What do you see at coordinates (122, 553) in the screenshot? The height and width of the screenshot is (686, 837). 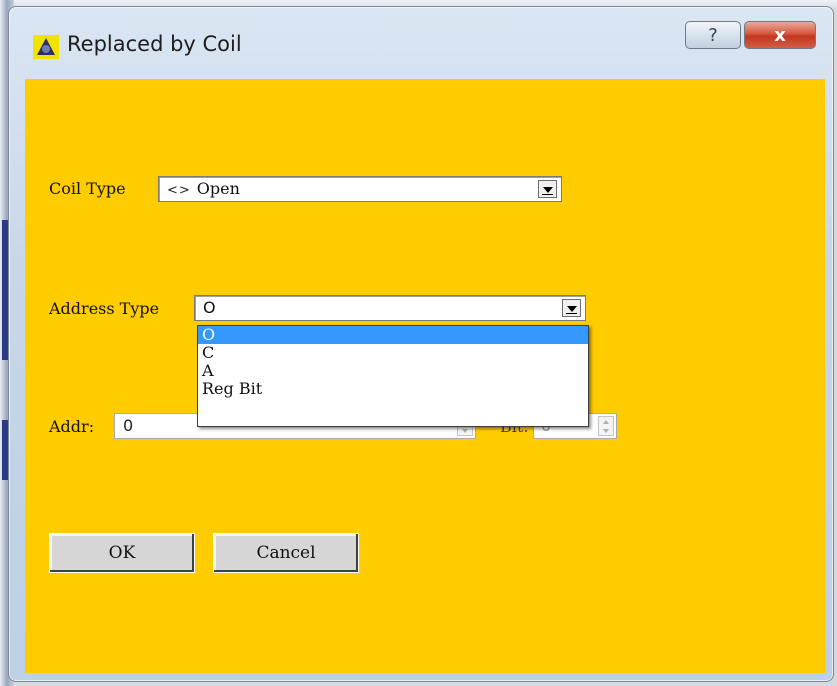 I see `ok-button: OK` at bounding box center [122, 553].